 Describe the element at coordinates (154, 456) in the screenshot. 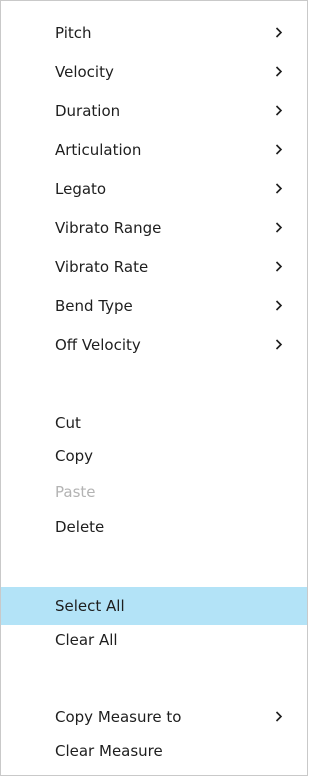

I see `menu-item-copy: Copy` at that location.